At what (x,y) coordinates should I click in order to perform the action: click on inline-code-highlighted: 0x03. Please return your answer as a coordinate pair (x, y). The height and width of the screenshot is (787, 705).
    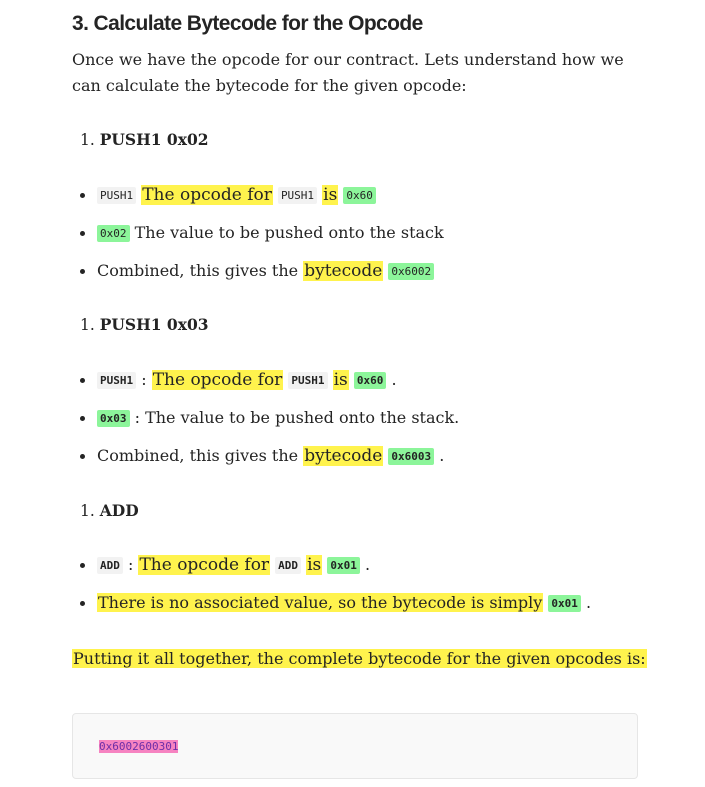
    Looking at the image, I should click on (113, 418).